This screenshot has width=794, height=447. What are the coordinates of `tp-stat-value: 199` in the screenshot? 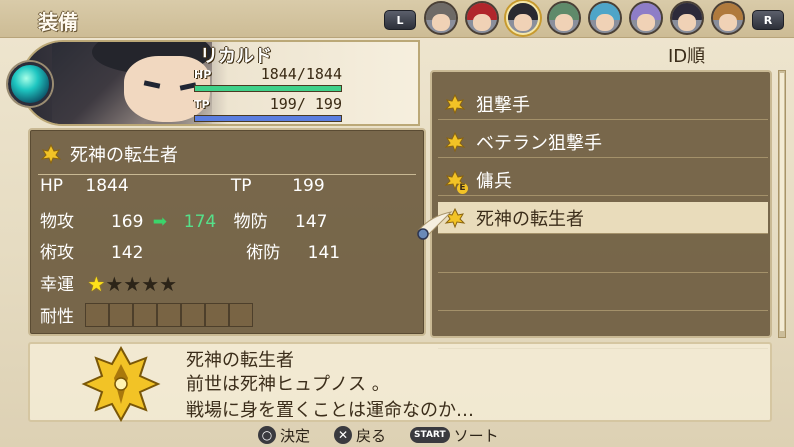 It's located at (308, 186).